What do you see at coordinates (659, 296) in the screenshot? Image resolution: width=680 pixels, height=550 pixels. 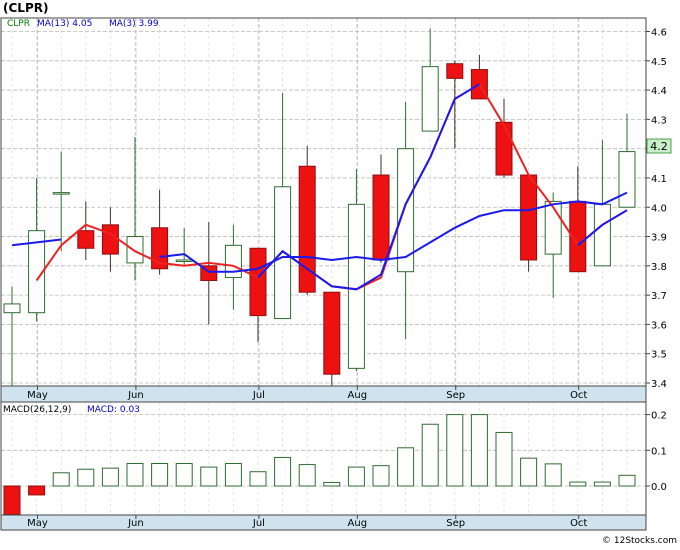 I see `price-tick-label: 3.7` at bounding box center [659, 296].